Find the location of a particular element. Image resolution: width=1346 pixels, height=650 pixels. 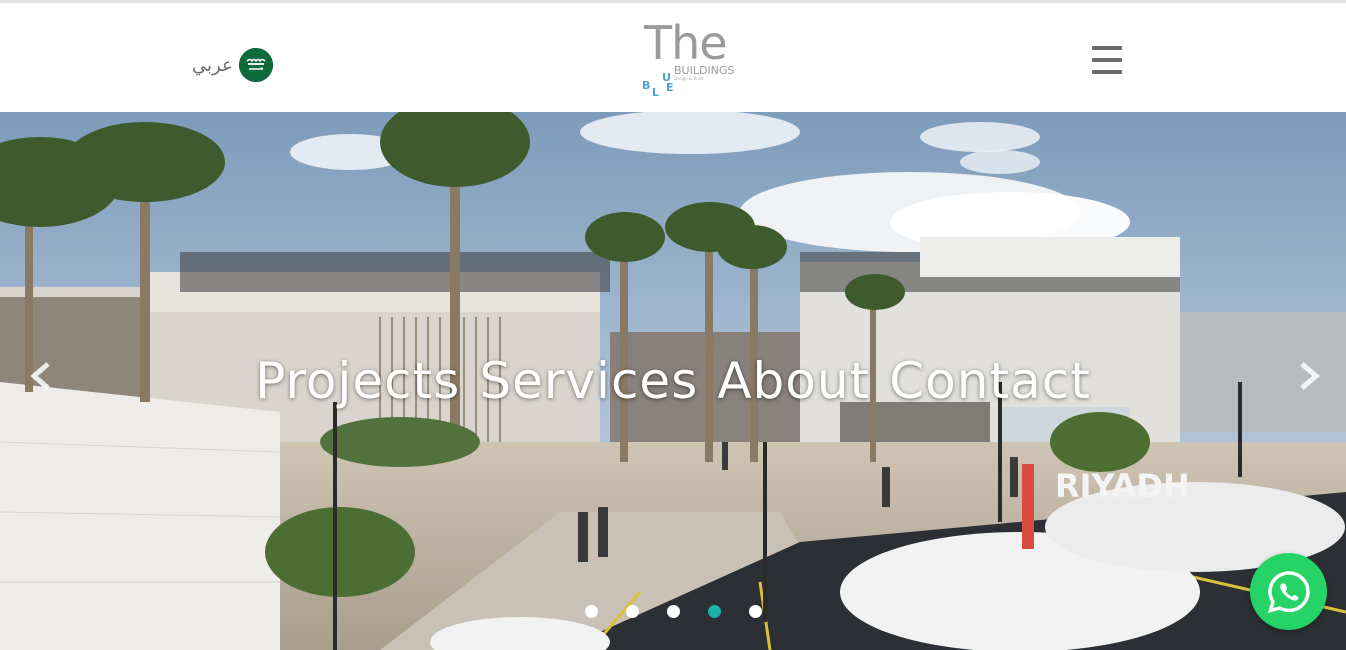

language-label: عربي is located at coordinates (212, 65).